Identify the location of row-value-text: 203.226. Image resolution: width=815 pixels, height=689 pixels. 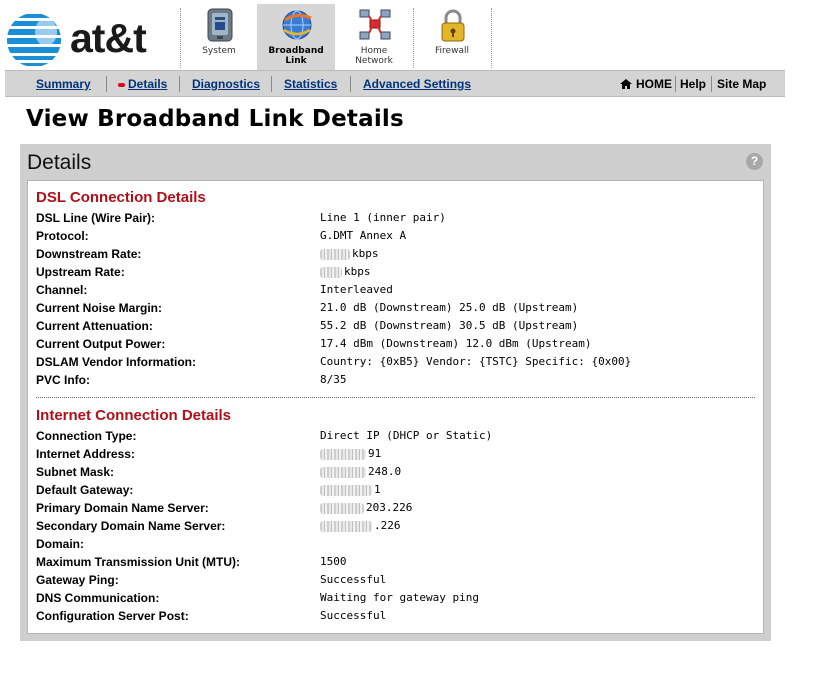
(389, 507).